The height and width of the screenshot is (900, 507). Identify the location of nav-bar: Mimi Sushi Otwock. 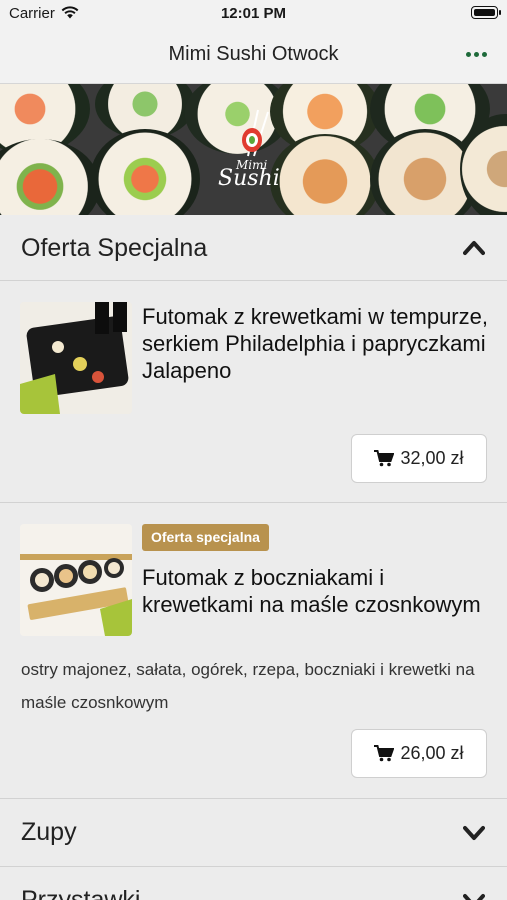
(253, 55).